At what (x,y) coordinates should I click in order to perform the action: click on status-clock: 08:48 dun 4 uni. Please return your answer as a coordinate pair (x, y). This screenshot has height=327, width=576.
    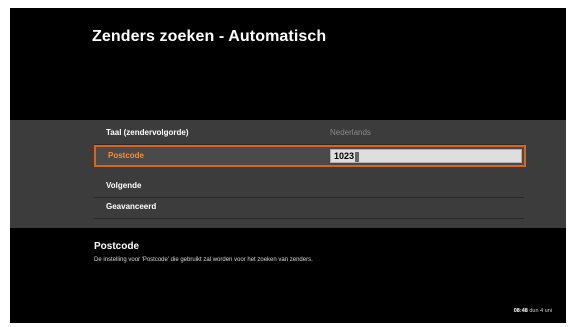
    Looking at the image, I should click on (533, 311).